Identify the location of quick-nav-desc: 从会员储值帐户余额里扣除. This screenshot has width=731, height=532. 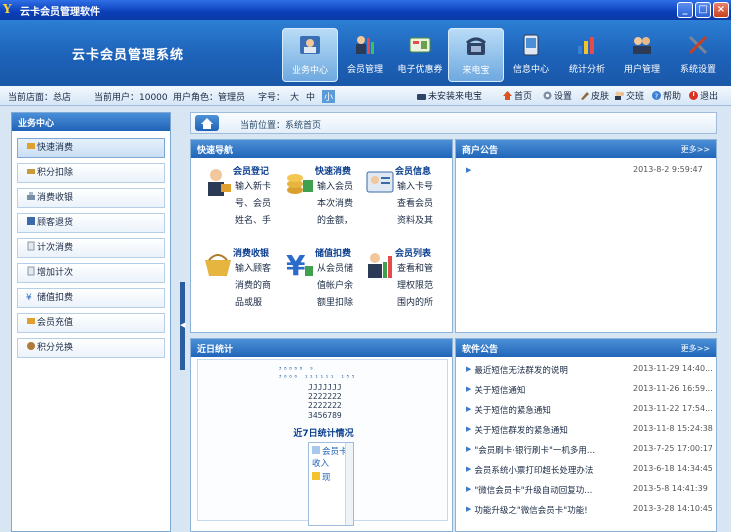
(335, 286).